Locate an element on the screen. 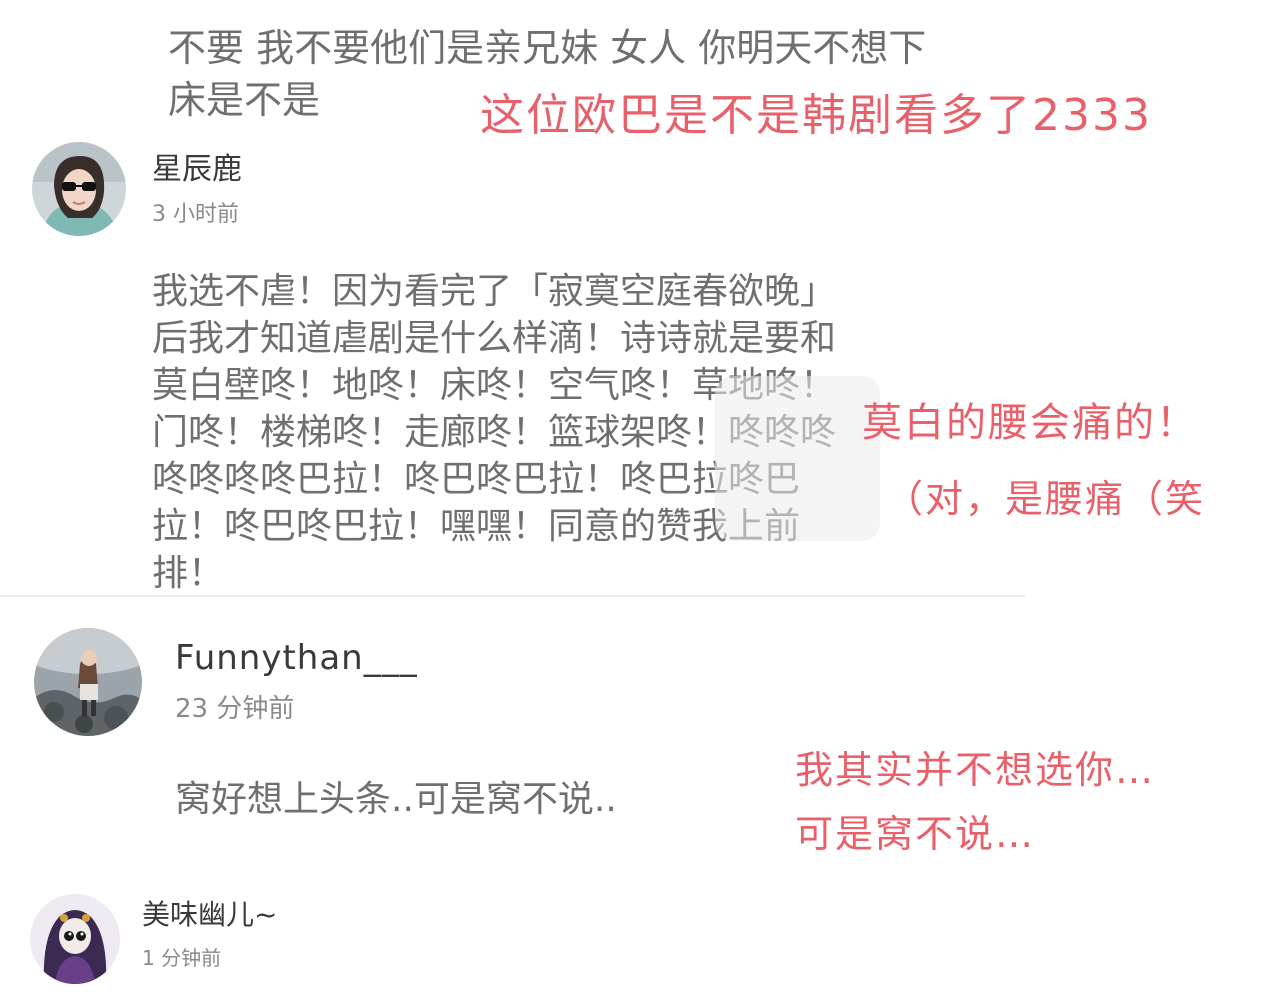 The width and height of the screenshot is (1280, 1000). avatar-woman-sunglasses-icon is located at coordinates (79, 189).